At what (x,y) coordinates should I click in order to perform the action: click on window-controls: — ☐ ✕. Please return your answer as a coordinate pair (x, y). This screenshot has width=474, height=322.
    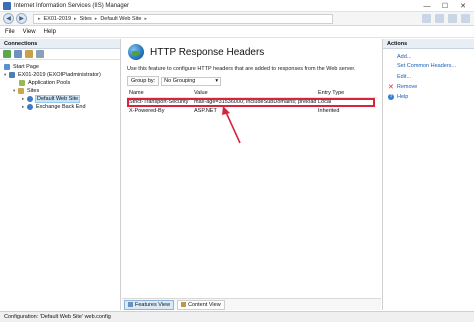
    Looking at the image, I should click on (445, 6).